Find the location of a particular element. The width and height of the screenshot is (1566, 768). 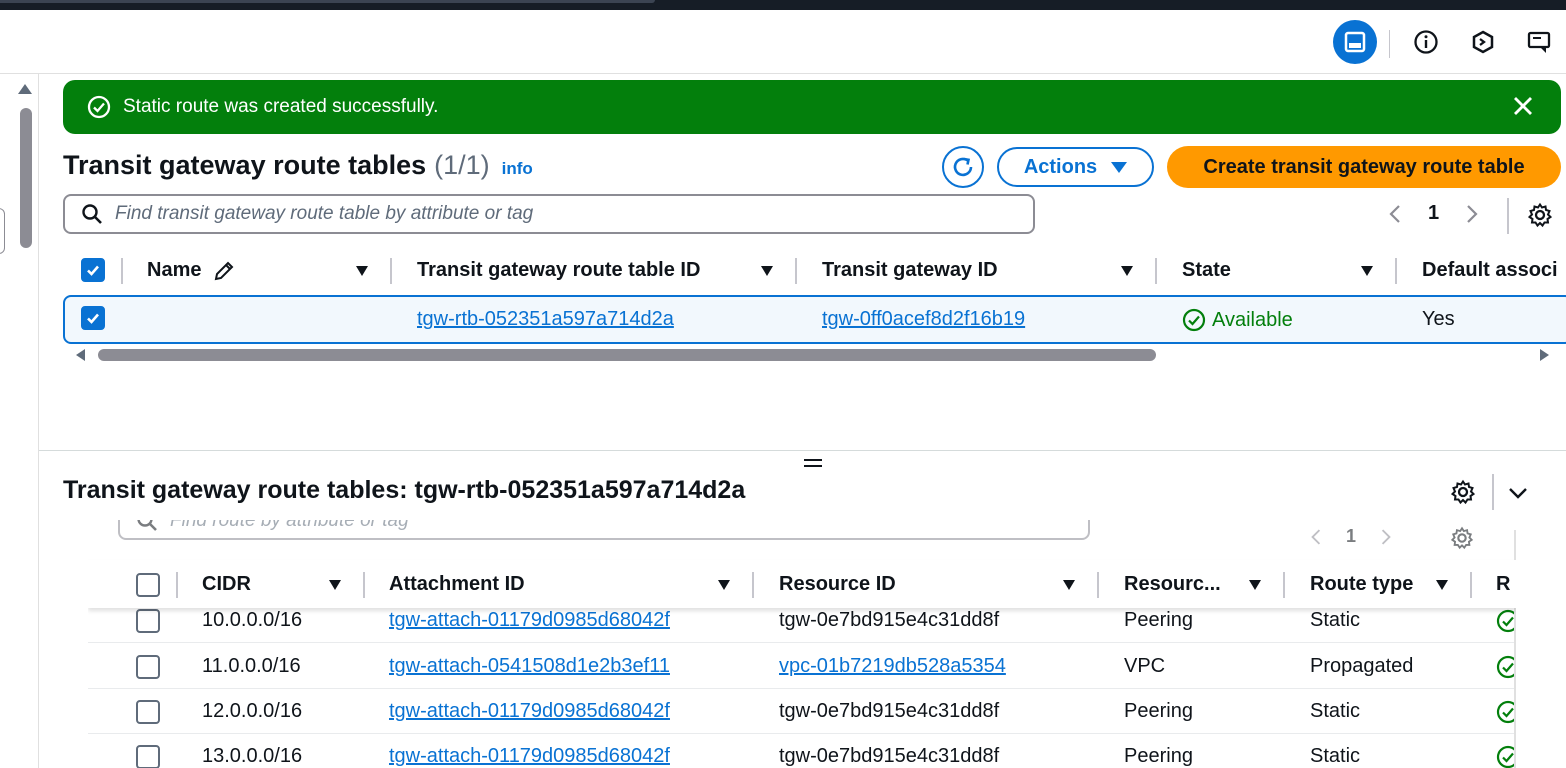

gateway-id-link: tgw-0ff0acef8d2f16b19 is located at coordinates (923, 319).